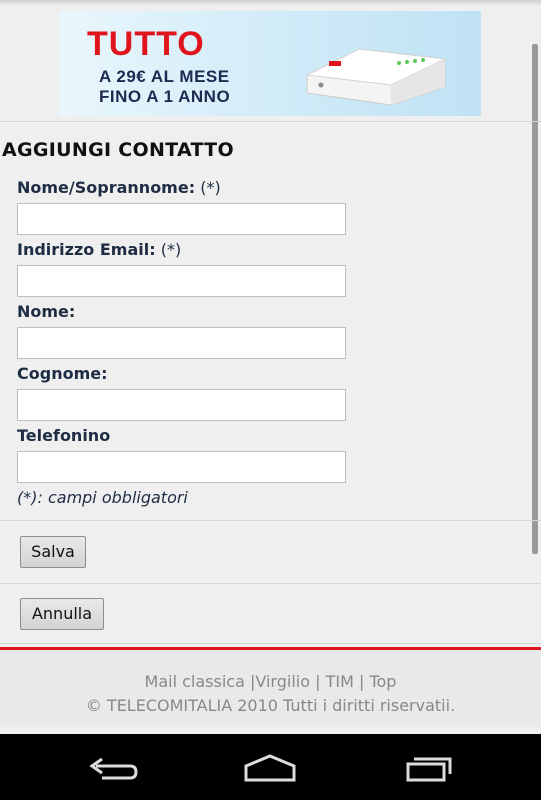 This screenshot has height=800, width=541. Describe the element at coordinates (282, 681) in the screenshot. I see `link-virgilio: Virgilio` at that location.